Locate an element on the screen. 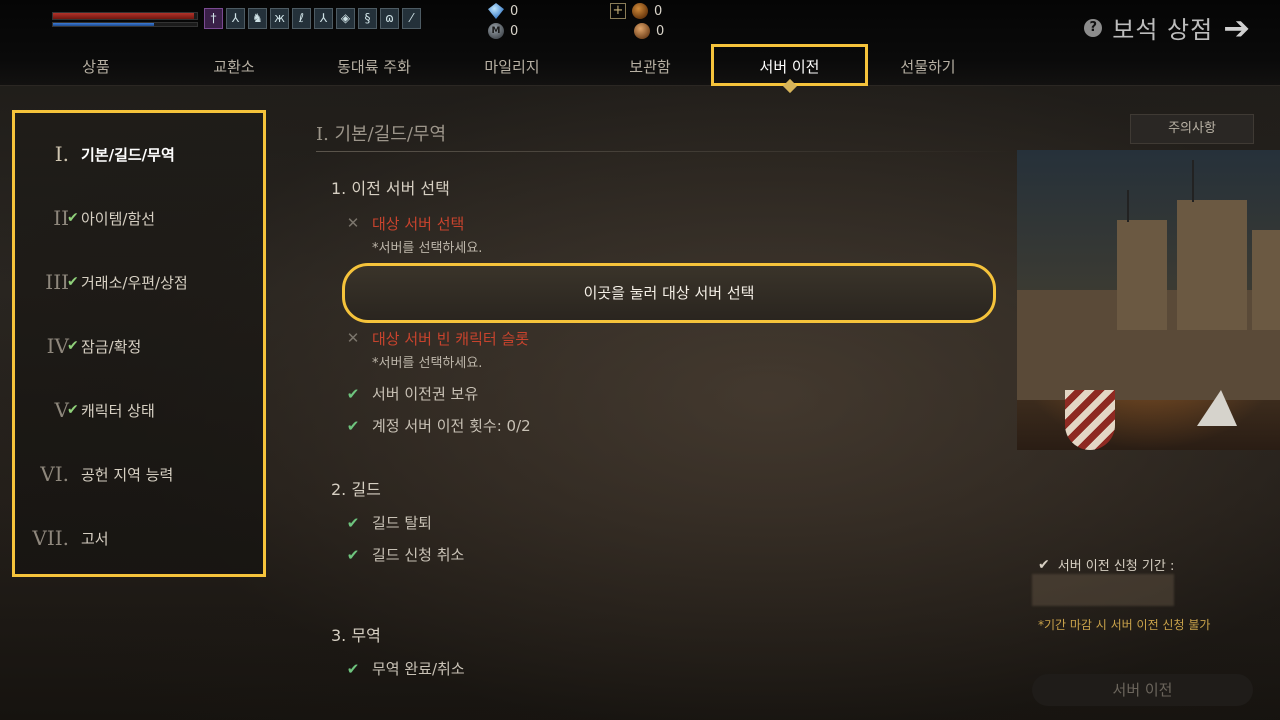  group-title-trade: 3. 무역 is located at coordinates (356, 635).